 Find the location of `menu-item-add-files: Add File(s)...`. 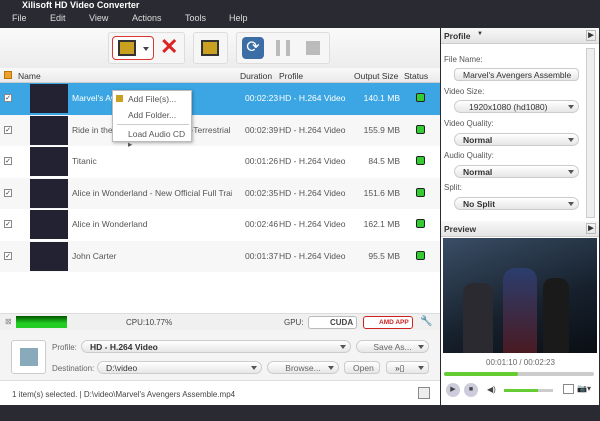

menu-item-add-files: Add File(s)... is located at coordinates (152, 99).